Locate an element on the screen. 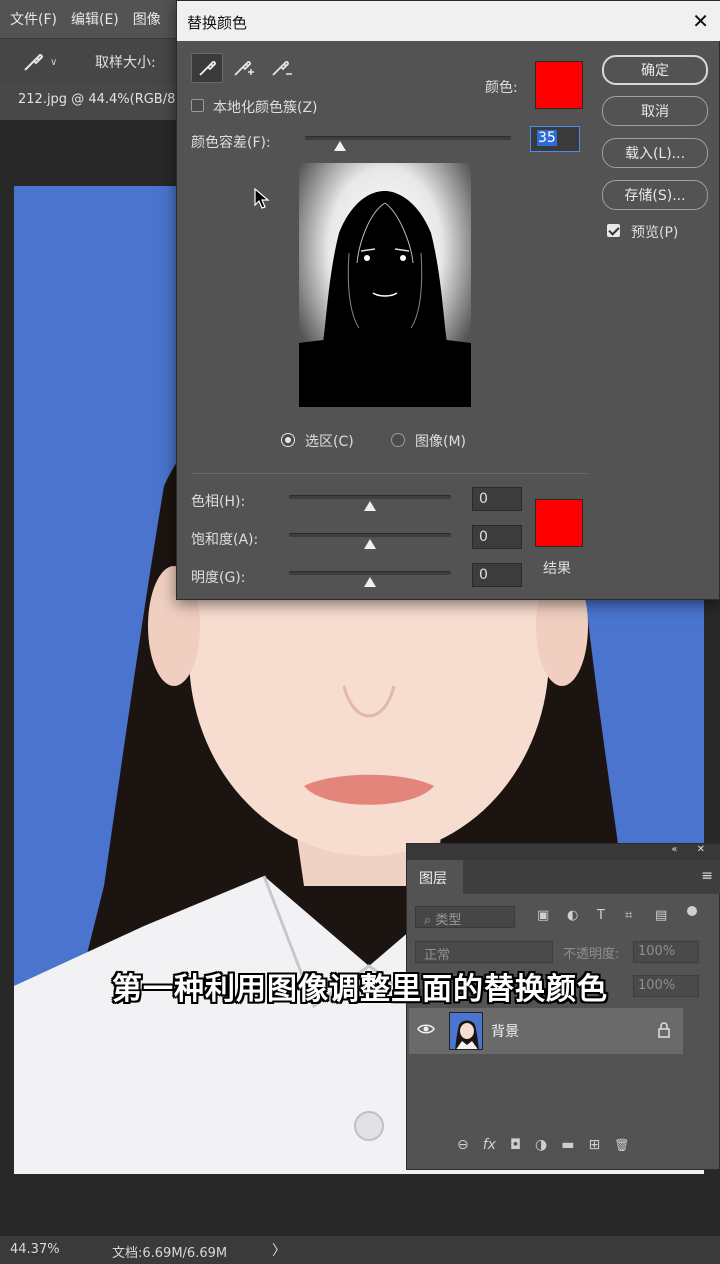 This screenshot has height=1264, width=720. result-label: 结果 is located at coordinates (557, 569).